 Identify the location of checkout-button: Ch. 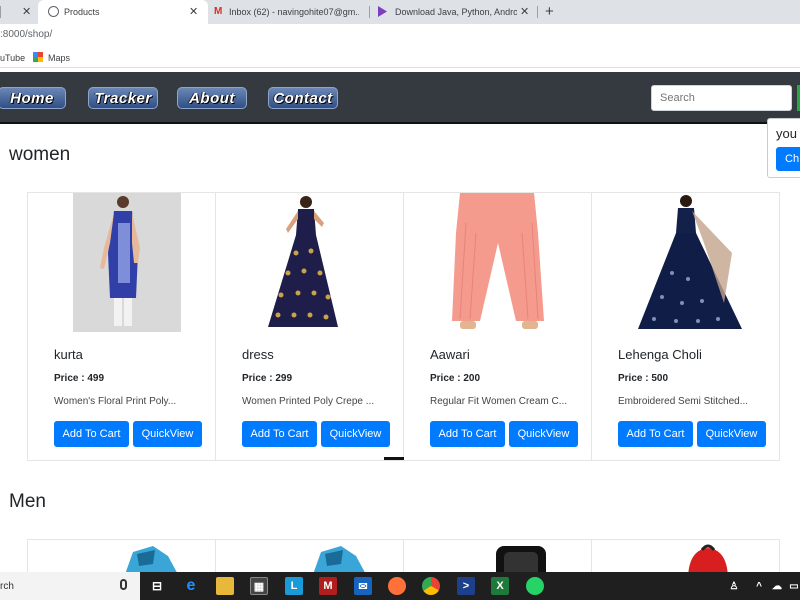
(788, 159).